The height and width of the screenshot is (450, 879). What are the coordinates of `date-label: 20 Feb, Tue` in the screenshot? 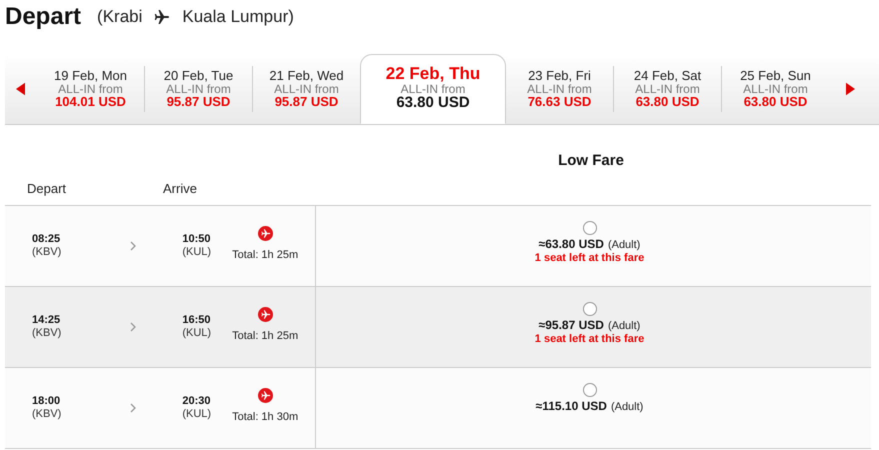 It's located at (199, 76).